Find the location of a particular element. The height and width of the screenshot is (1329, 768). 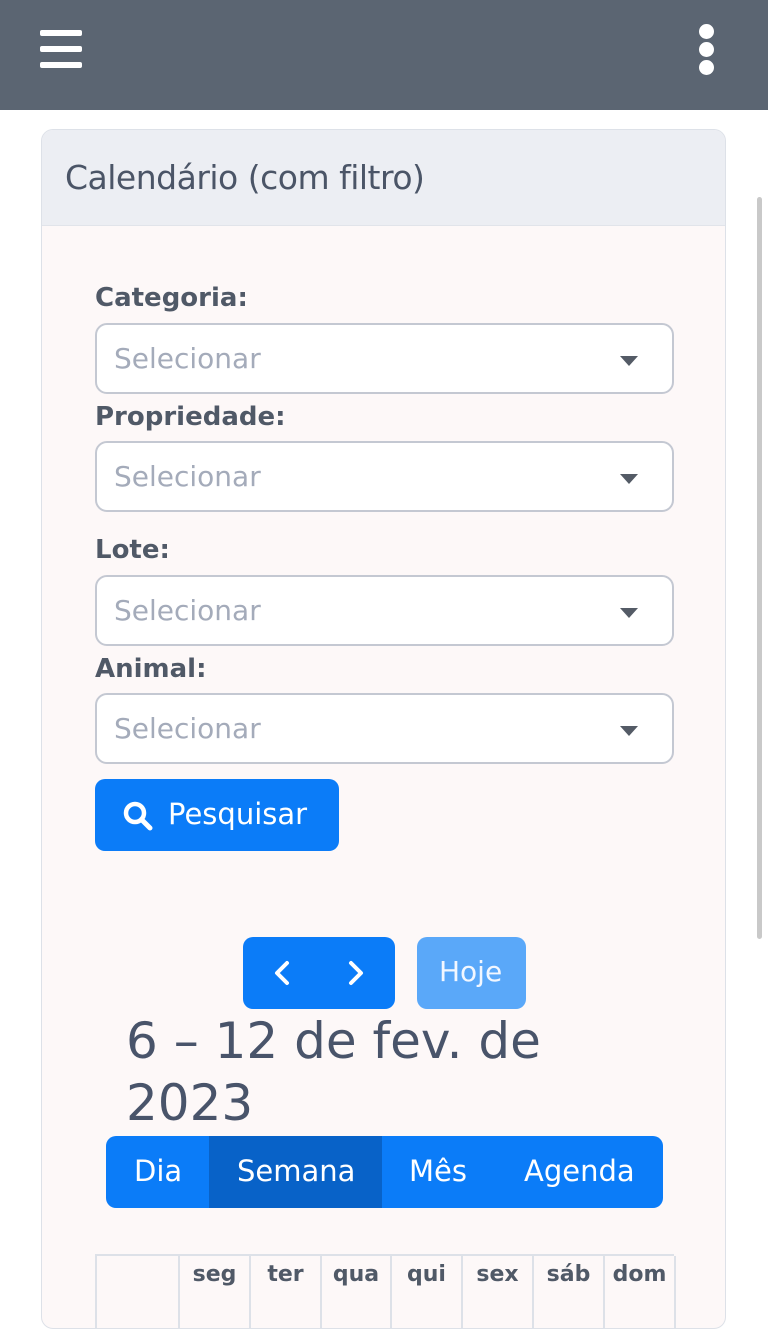

search-button: Pesquisar is located at coordinates (217, 815).